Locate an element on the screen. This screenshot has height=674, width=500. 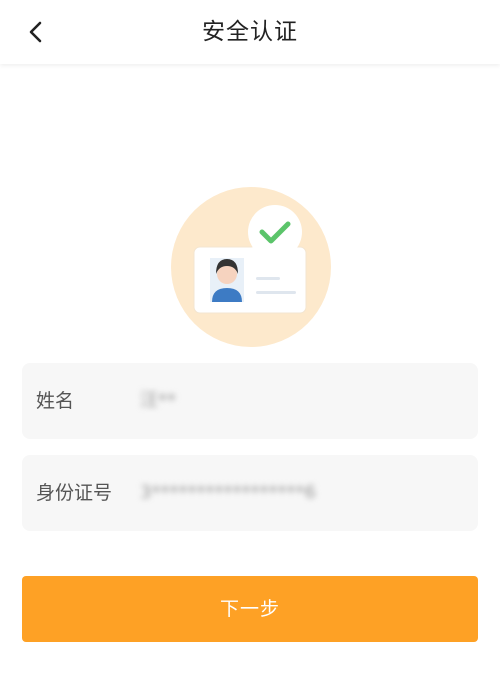
name-value: 汪** is located at coordinates (158, 400).